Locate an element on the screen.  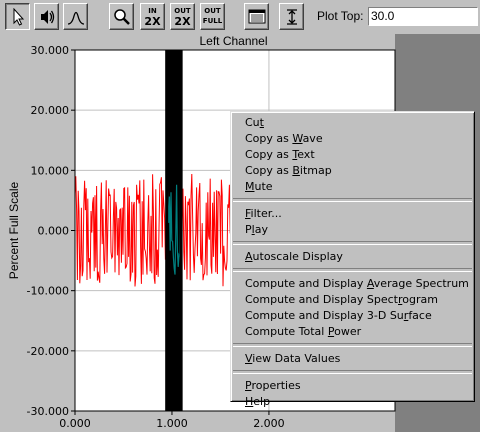
y-tick-label: 0.000 is located at coordinates (54, 231).